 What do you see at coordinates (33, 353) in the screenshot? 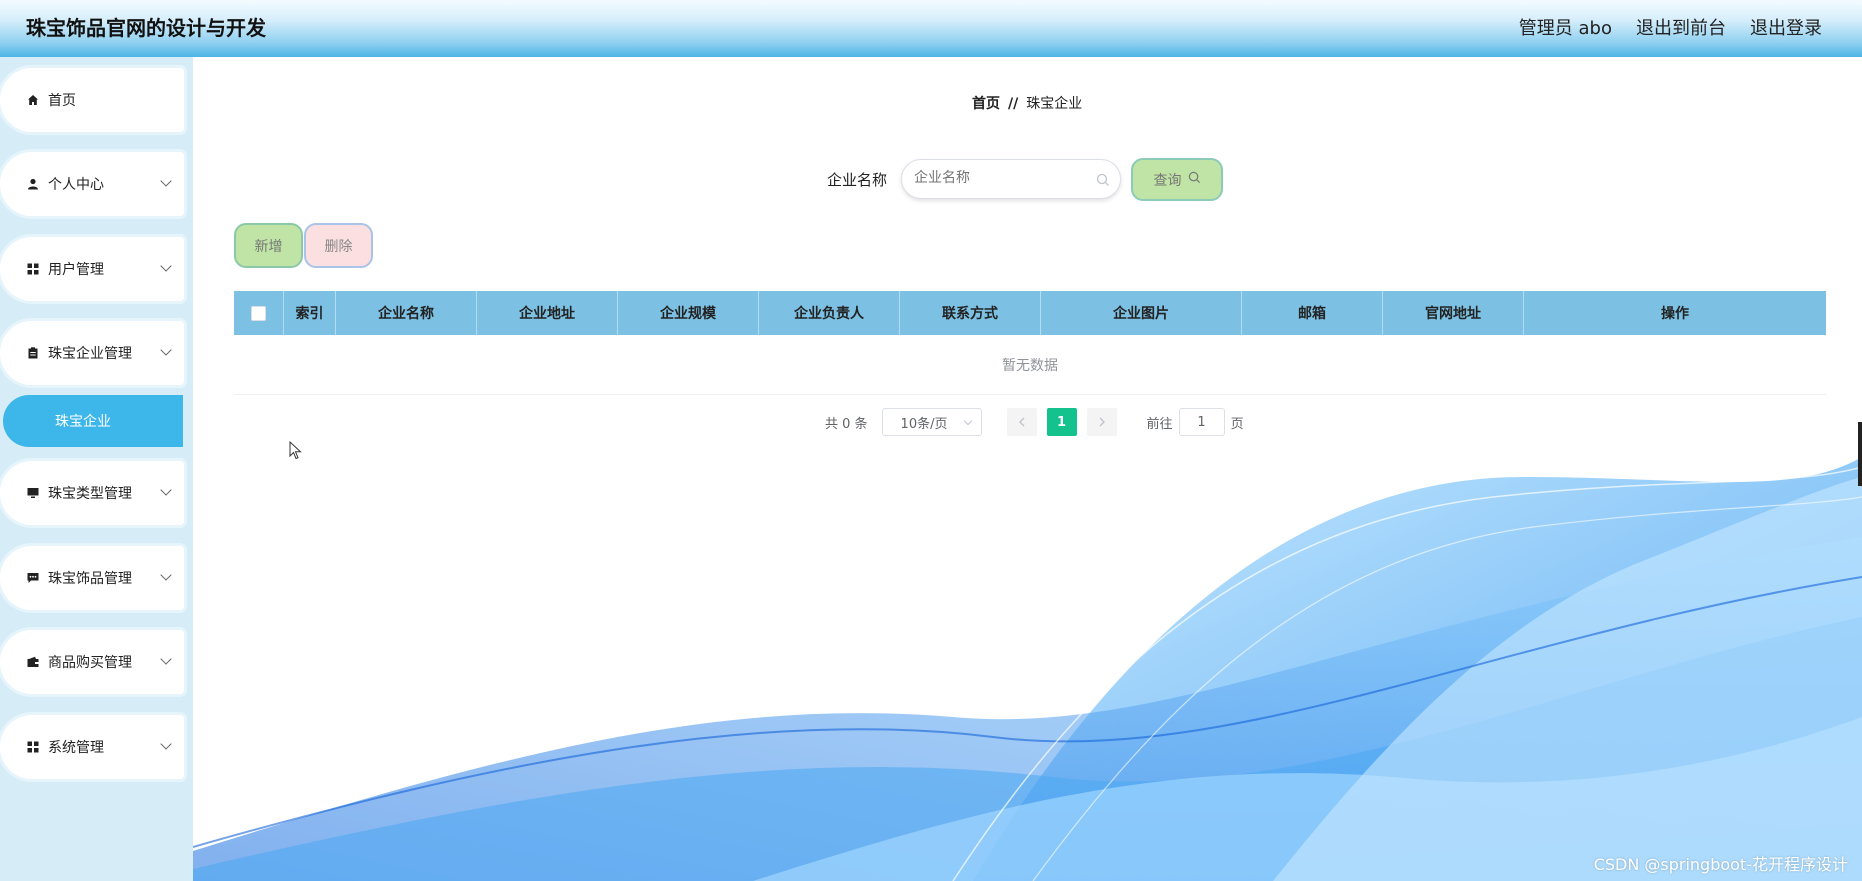
I see `clipboard-icon` at bounding box center [33, 353].